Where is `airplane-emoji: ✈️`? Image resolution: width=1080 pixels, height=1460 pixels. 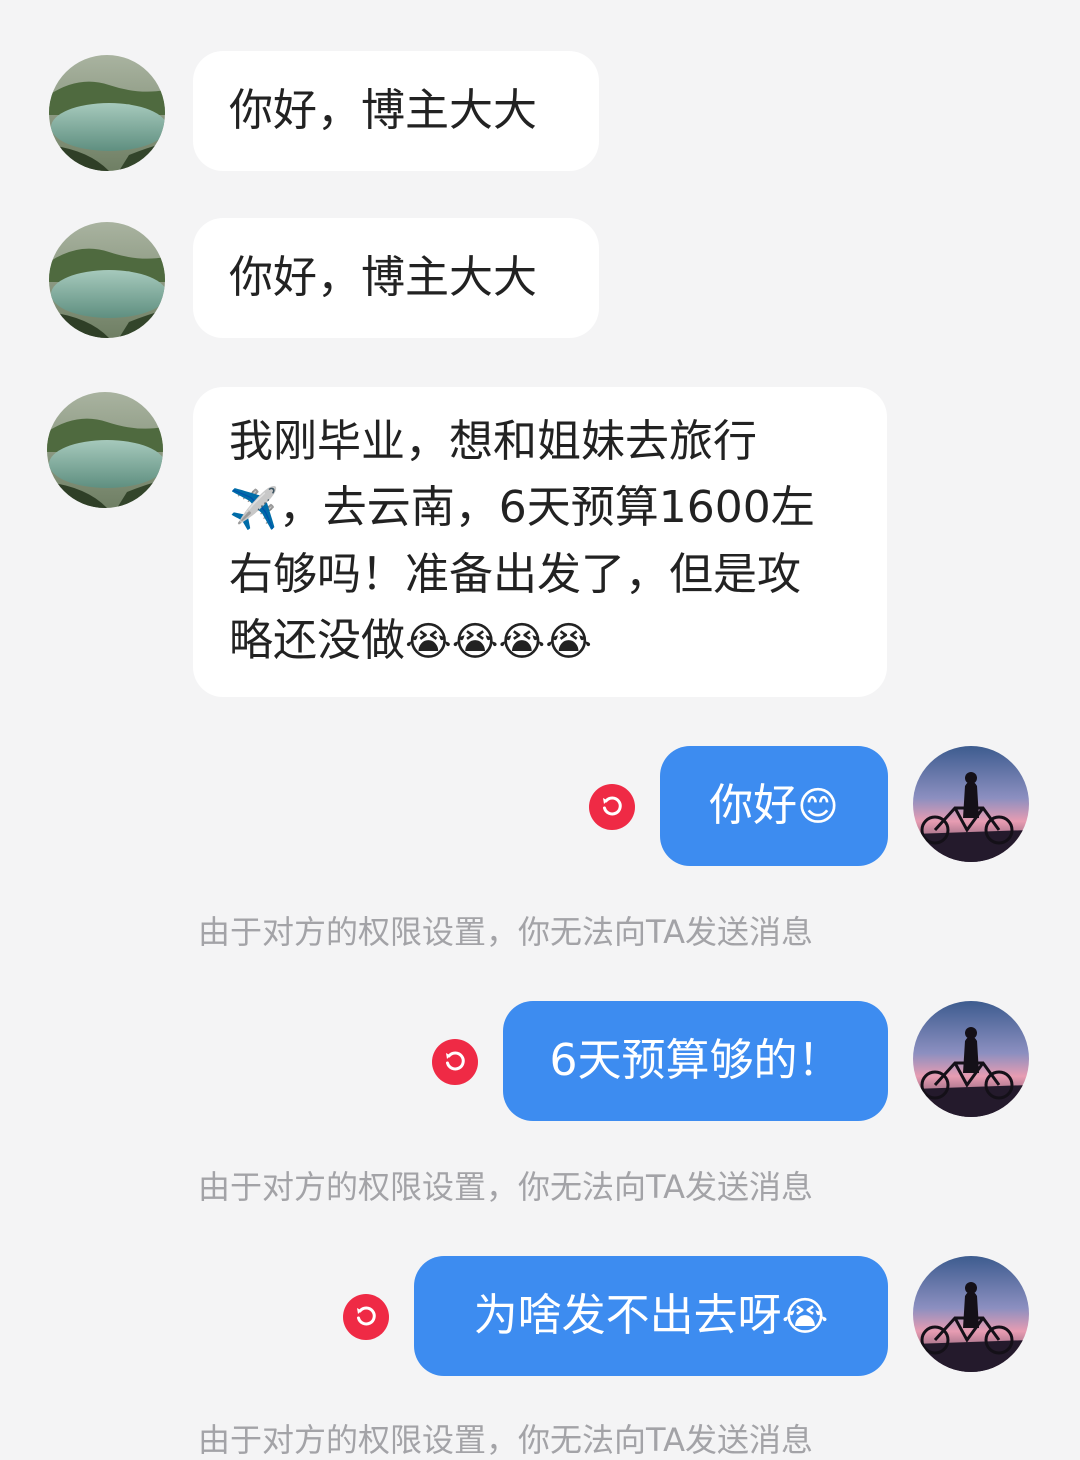
airplane-emoji: ✈️ is located at coordinates (254, 509).